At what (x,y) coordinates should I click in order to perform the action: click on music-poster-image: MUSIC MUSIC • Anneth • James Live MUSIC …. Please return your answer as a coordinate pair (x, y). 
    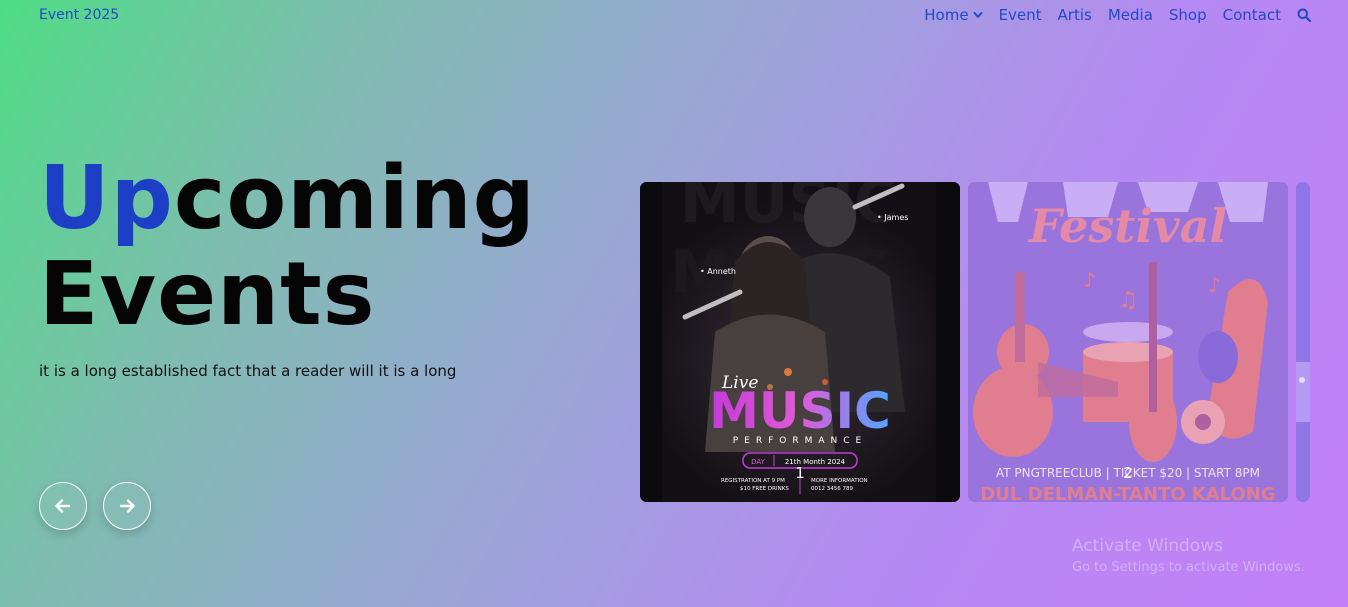
    Looking at the image, I should click on (800, 342).